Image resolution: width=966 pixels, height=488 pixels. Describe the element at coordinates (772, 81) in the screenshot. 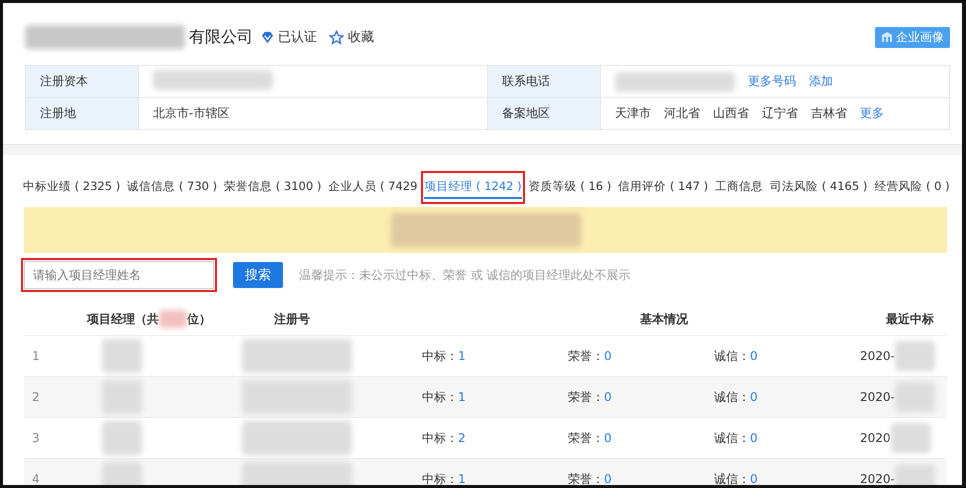

I see `info-link: 更多号码` at that location.